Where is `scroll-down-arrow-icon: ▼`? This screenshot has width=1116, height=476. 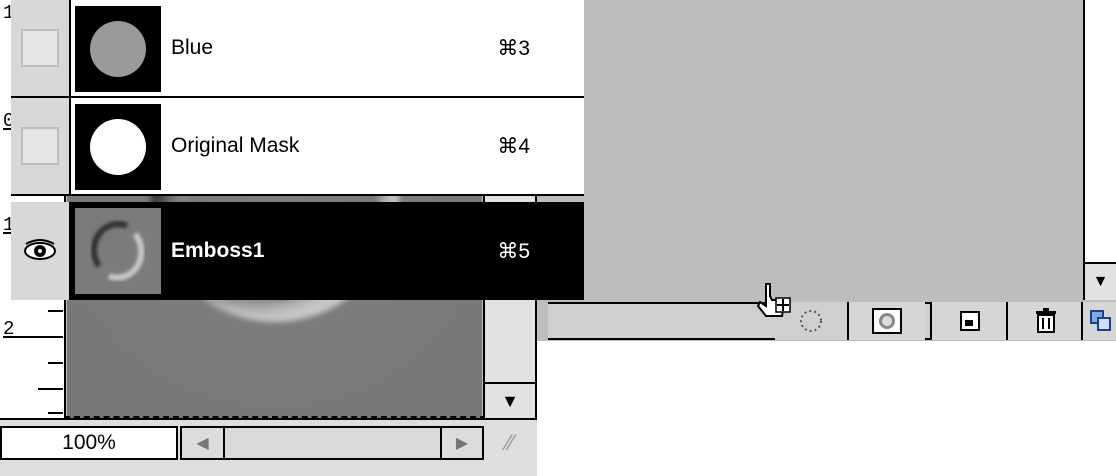 scroll-down-arrow-icon: ▼ is located at coordinates (509, 400).